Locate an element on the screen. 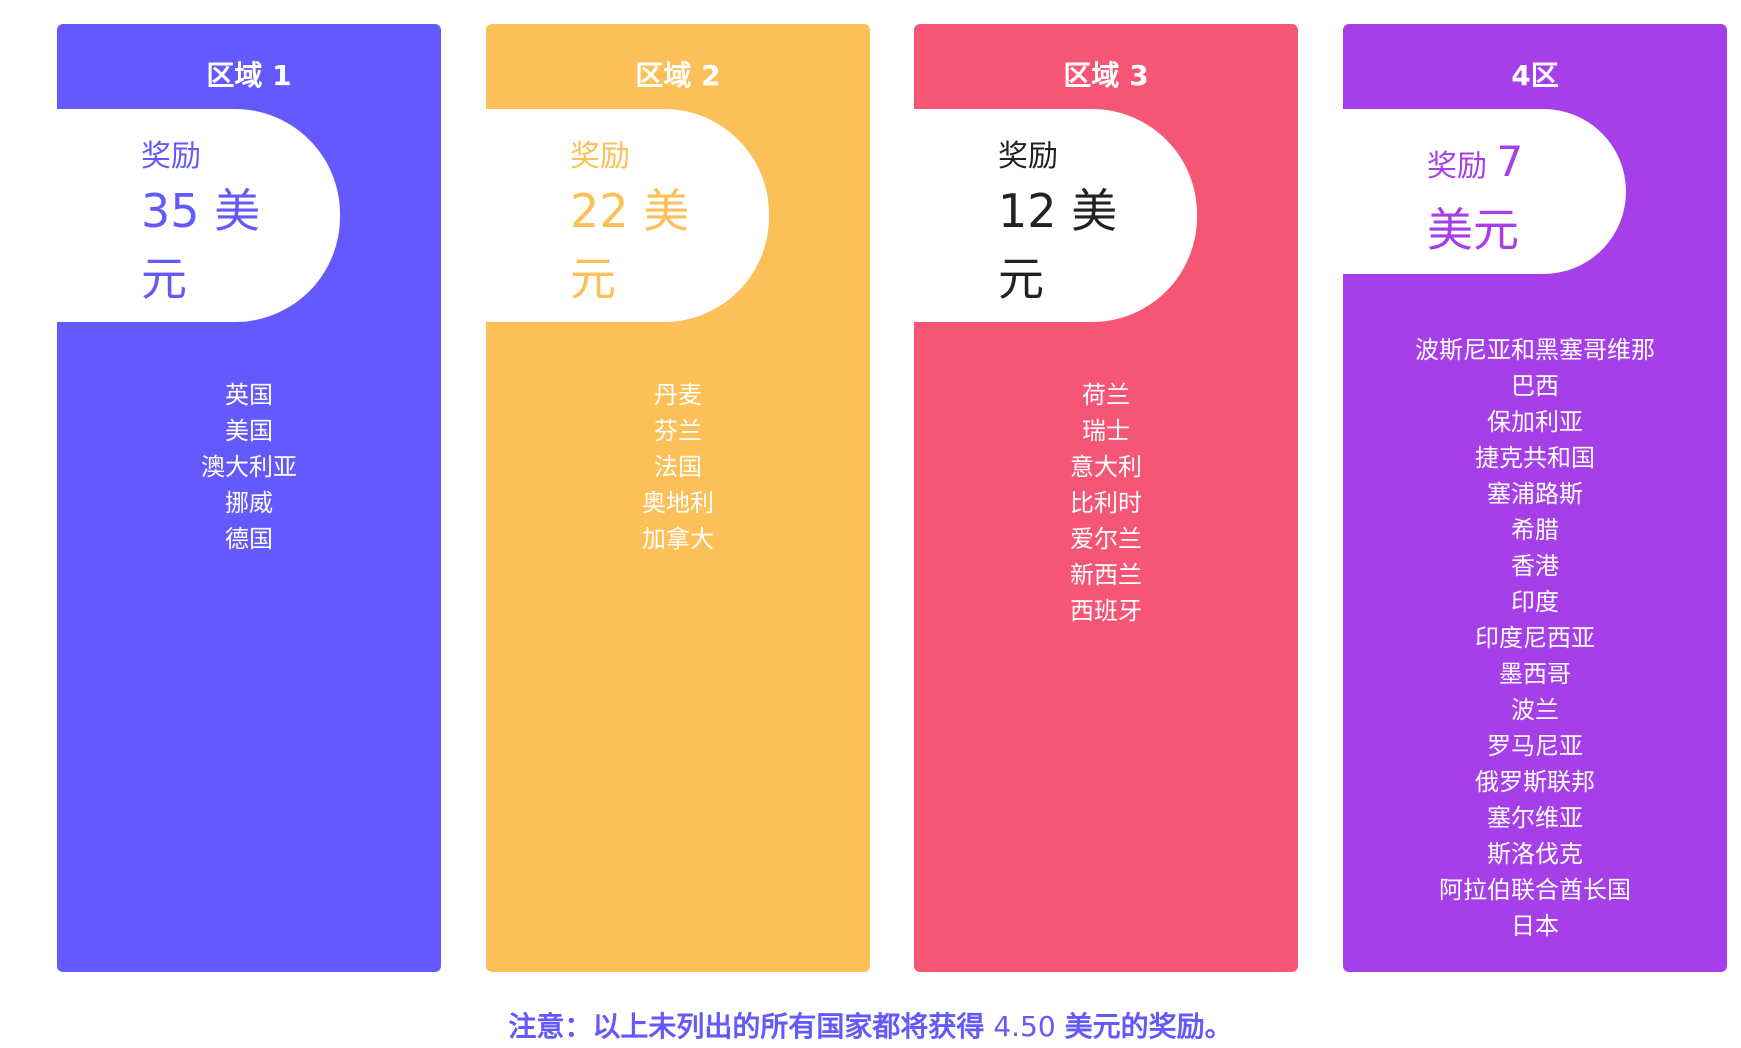  country-item: 加拿大 is located at coordinates (678, 539).